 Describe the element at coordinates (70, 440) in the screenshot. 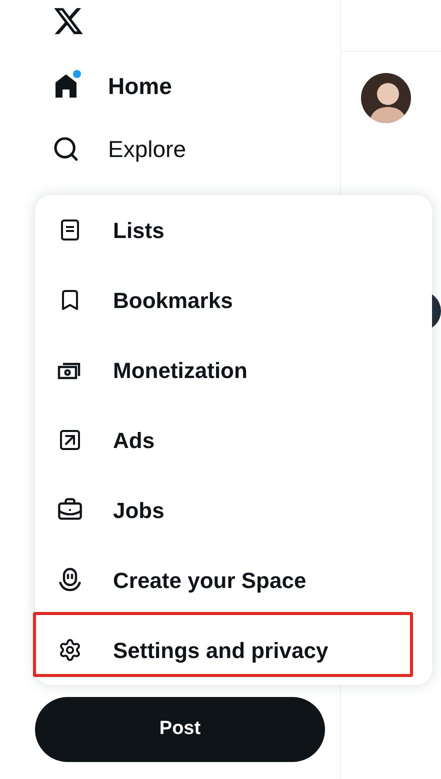

I see `arrow-square-icon` at that location.